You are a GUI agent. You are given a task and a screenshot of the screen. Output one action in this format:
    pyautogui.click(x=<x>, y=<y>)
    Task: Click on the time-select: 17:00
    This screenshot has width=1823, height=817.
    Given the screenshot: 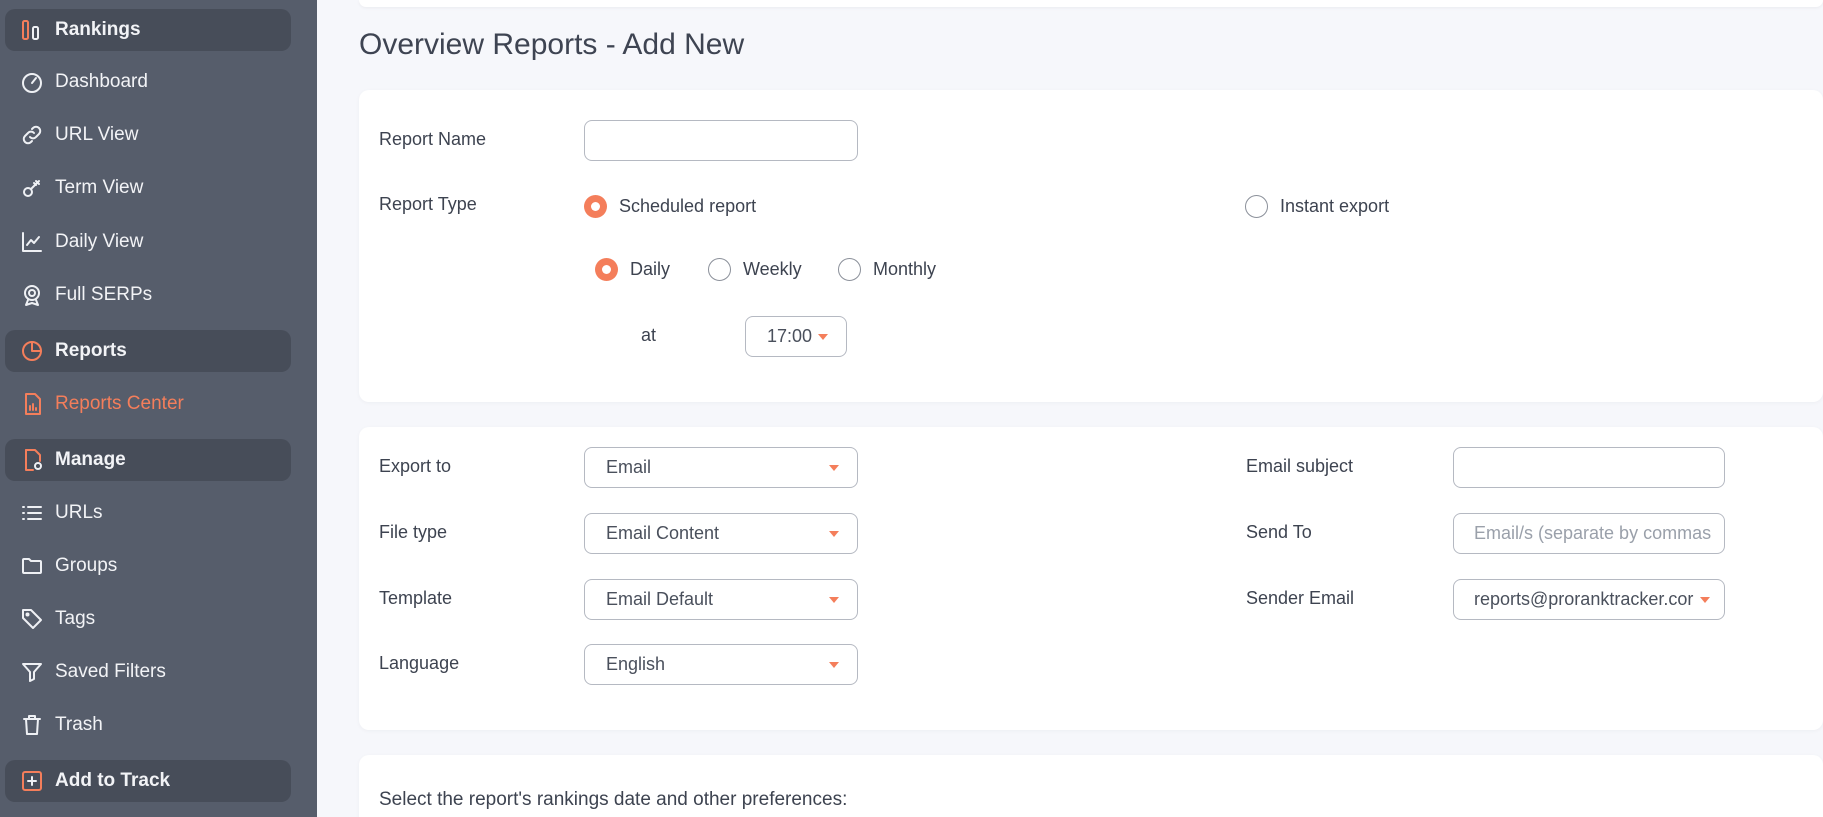 What is the action you would take?
    pyautogui.click(x=796, y=336)
    